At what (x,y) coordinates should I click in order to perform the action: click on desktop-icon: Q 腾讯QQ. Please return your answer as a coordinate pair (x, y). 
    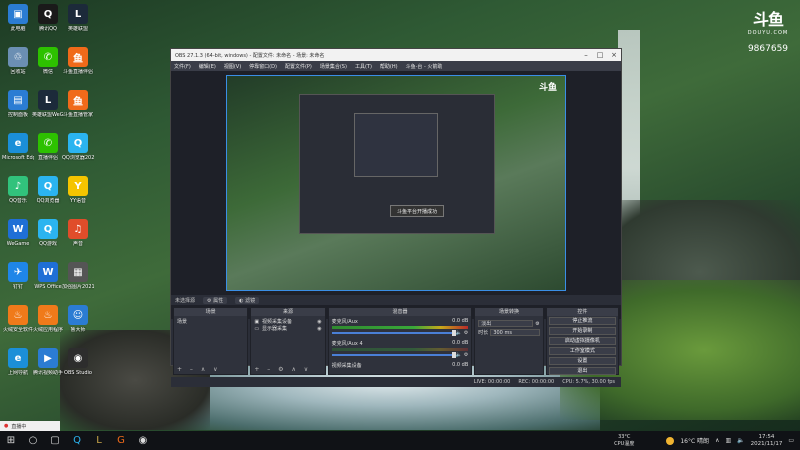
    Looking at the image, I should click on (48, 18).